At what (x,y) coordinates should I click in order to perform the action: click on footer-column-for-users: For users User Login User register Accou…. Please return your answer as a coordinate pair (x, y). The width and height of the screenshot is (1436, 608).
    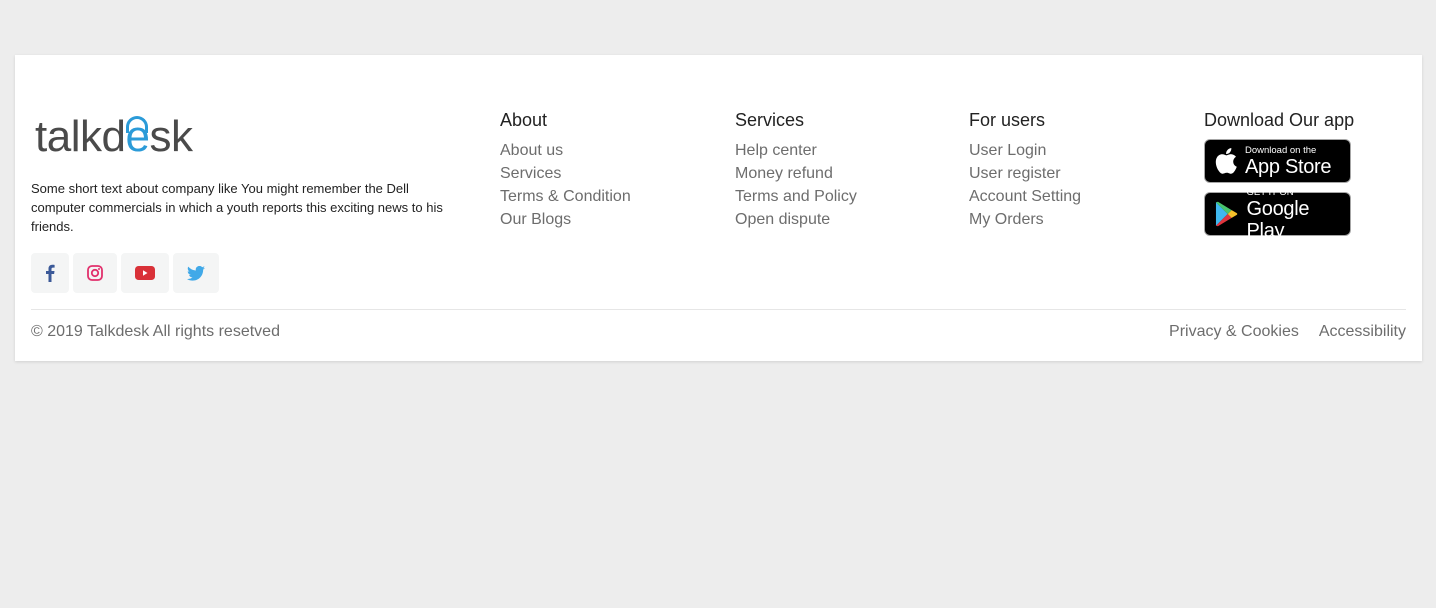
    Looking at the image, I should click on (1025, 170).